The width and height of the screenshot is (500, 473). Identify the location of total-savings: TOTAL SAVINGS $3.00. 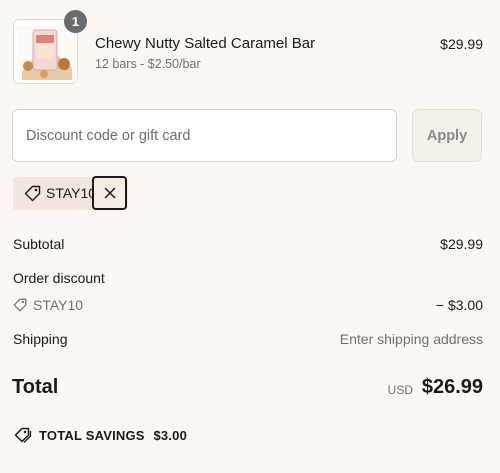
(113, 435).